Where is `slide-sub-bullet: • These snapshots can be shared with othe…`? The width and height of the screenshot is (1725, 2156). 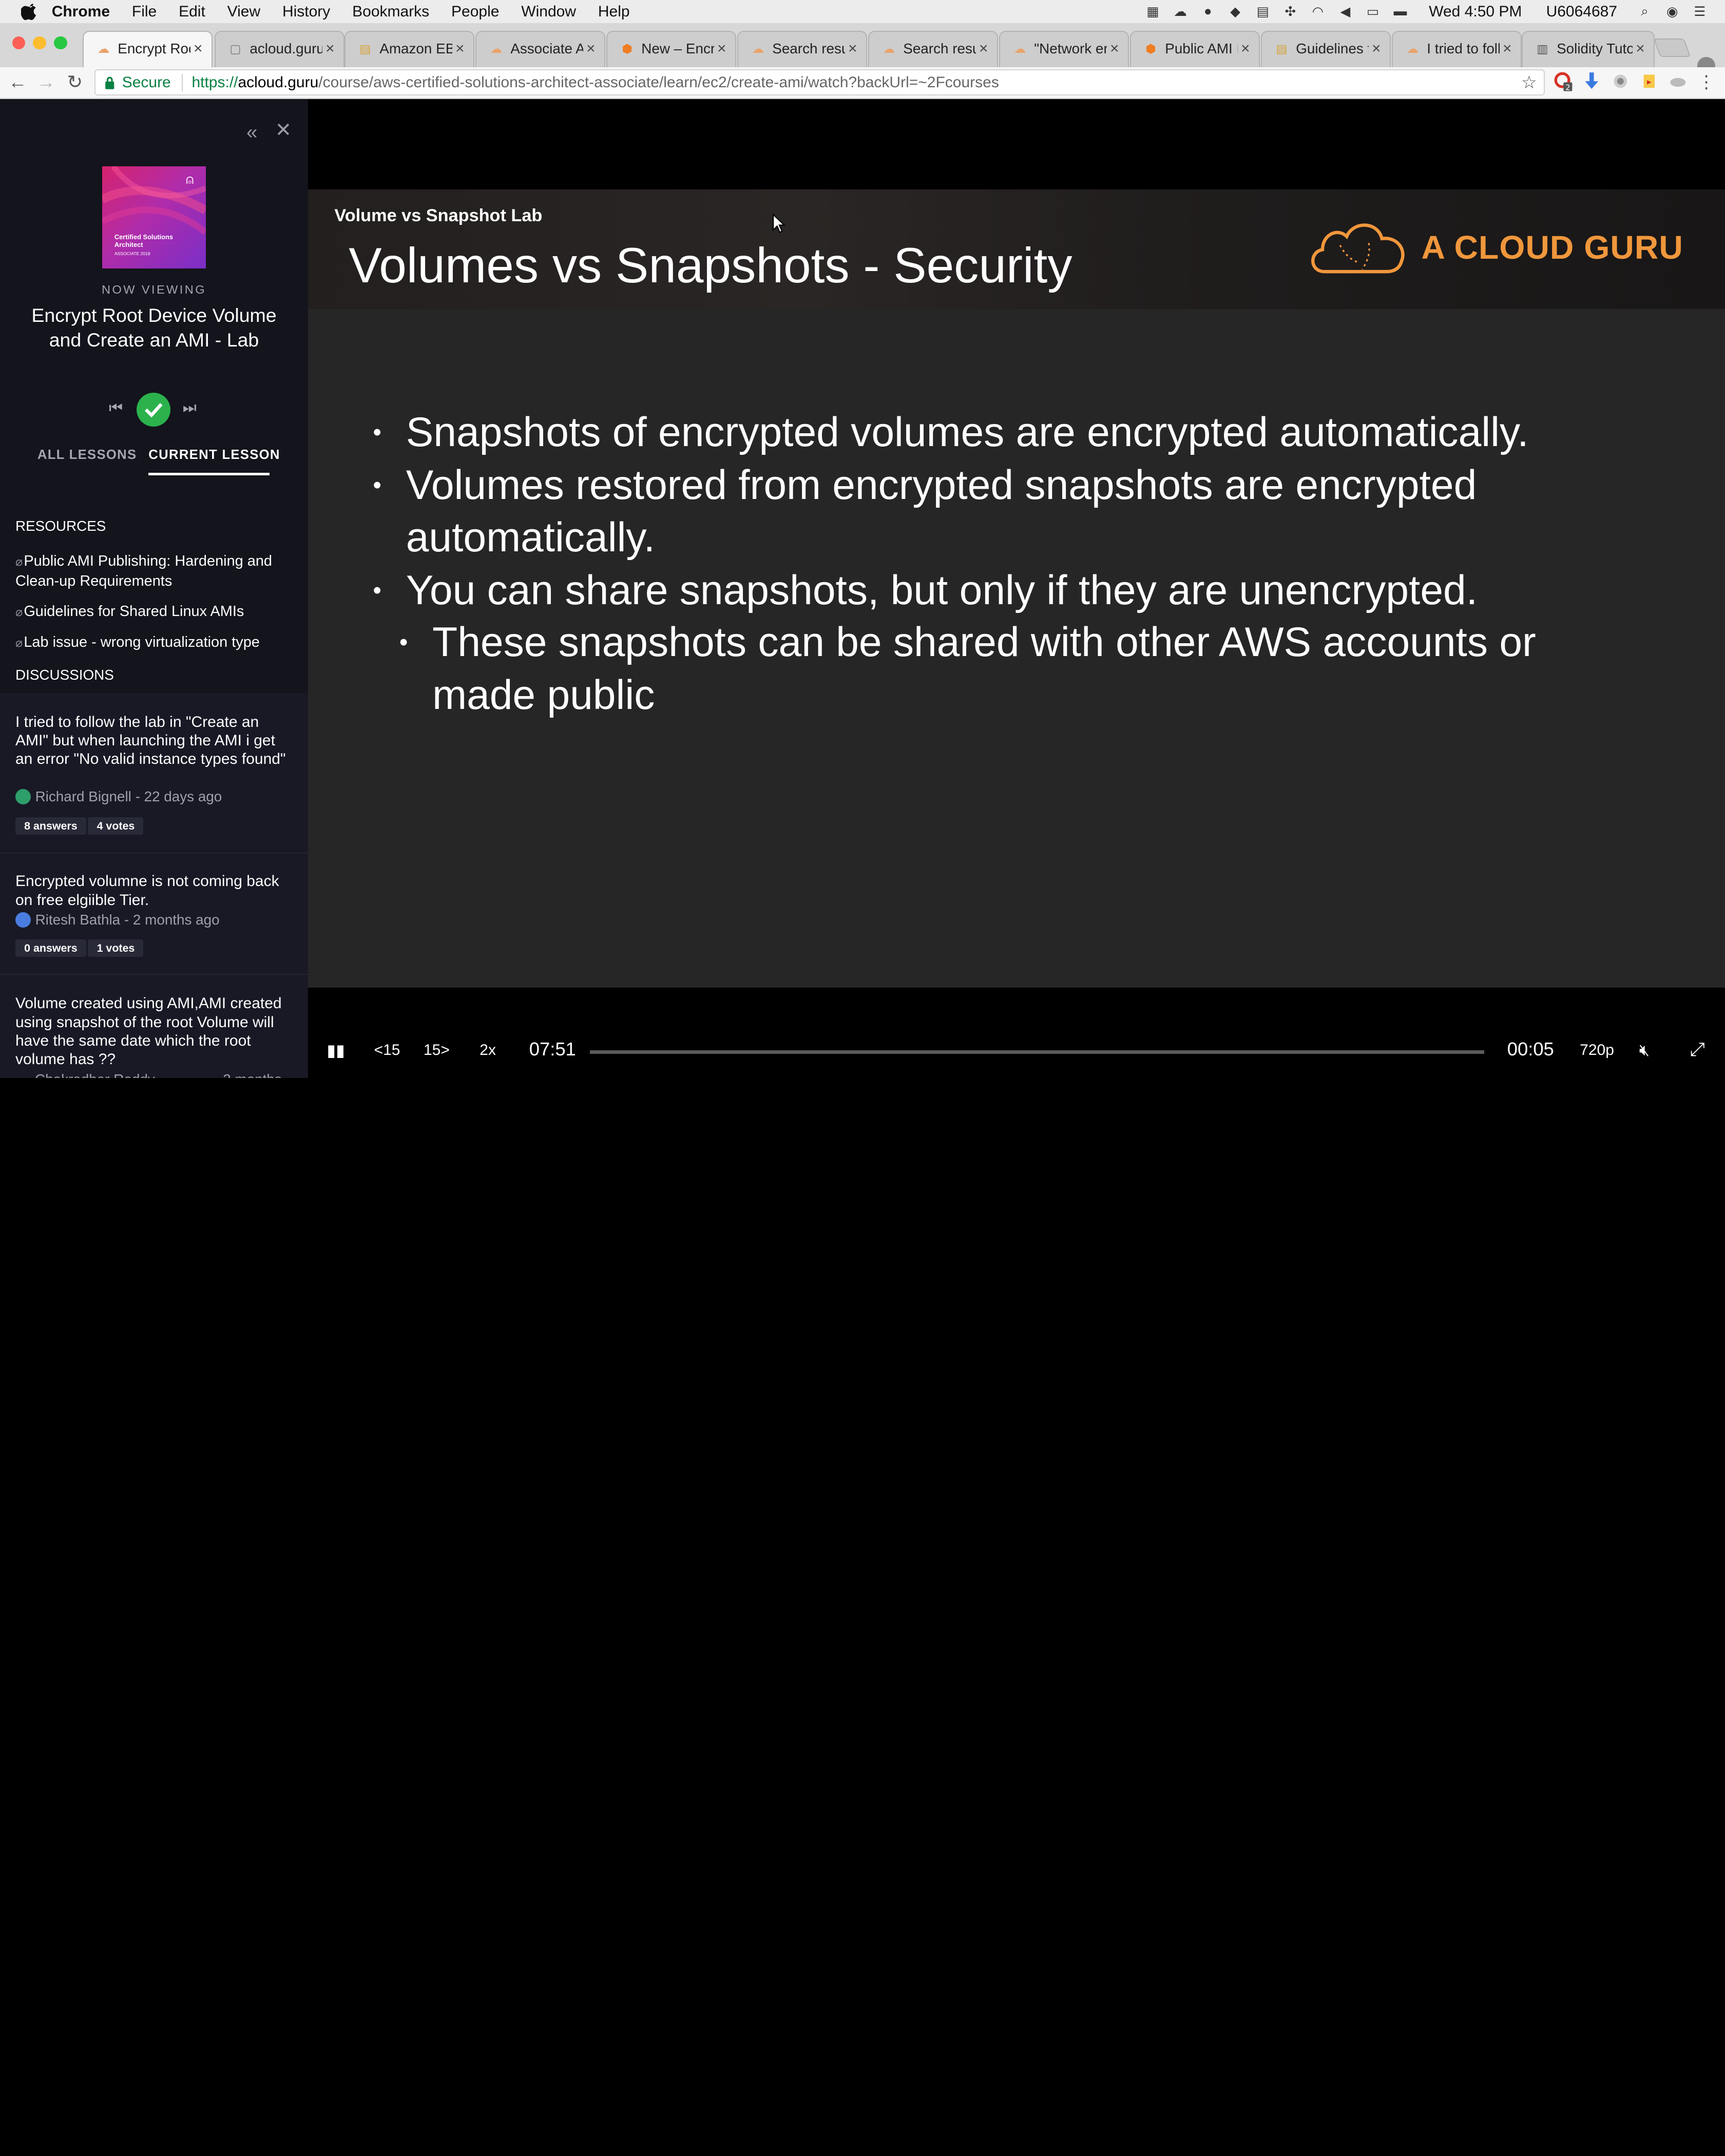 slide-sub-bullet: • These snapshots can be shared with othe… is located at coordinates (1020, 669).